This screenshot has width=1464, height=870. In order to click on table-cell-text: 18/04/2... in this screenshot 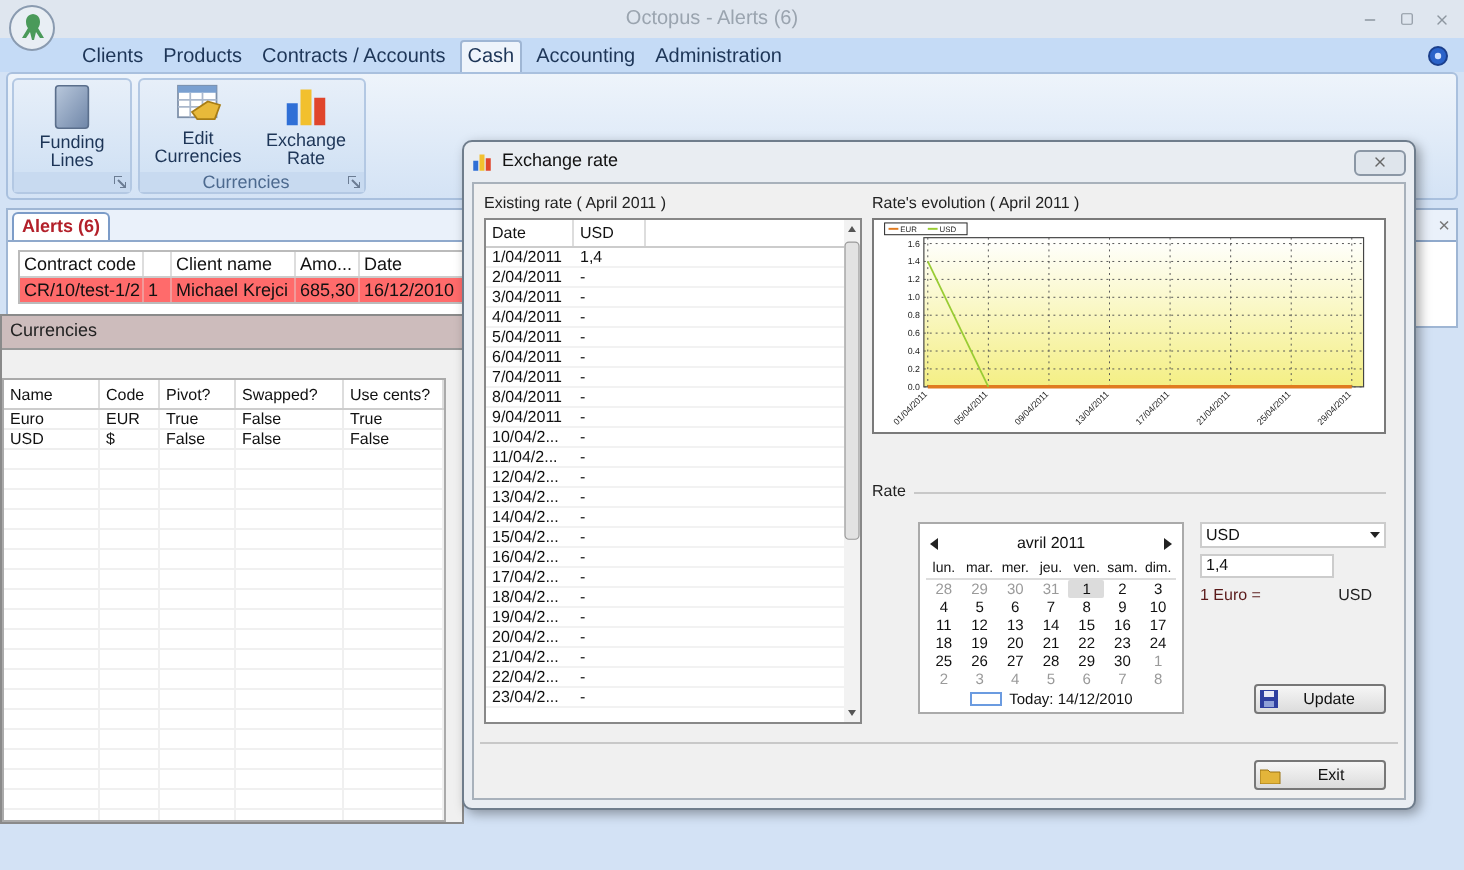, I will do `click(525, 597)`.